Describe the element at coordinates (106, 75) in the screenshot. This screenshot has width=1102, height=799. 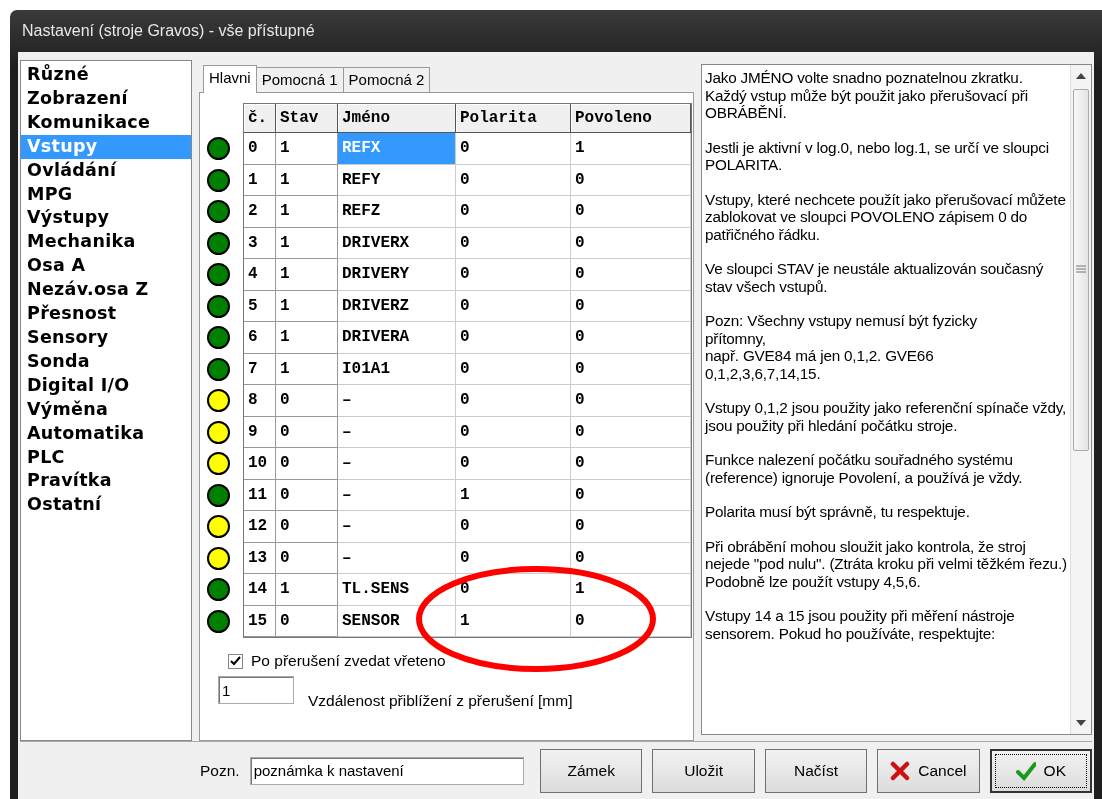
I see `sidebar-item: Různé` at that location.